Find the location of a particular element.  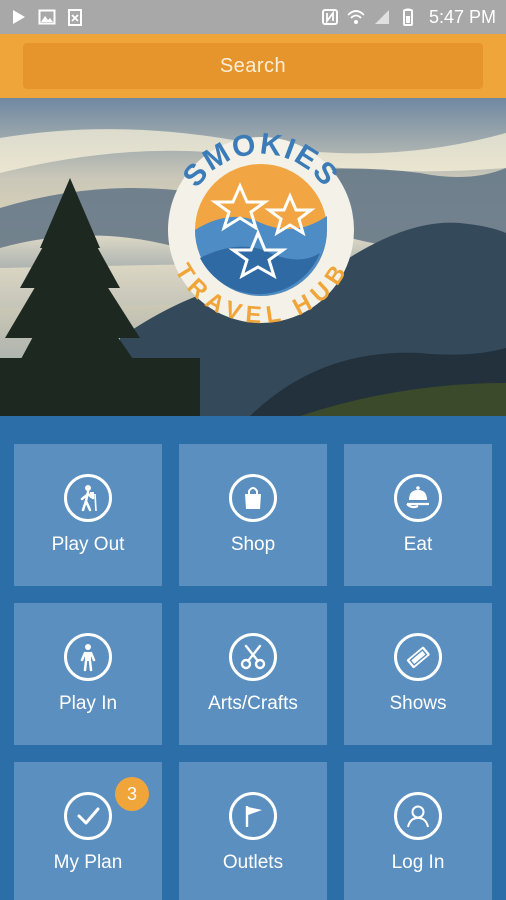

tile-label: Play In is located at coordinates (88, 703).